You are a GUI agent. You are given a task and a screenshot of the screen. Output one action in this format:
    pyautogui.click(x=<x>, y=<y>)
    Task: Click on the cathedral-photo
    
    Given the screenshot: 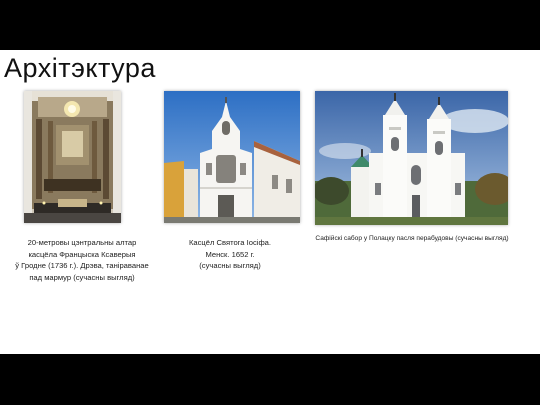 What is the action you would take?
    pyautogui.click(x=411, y=158)
    